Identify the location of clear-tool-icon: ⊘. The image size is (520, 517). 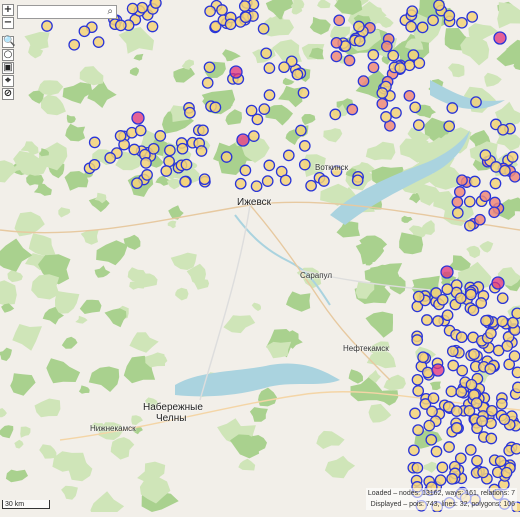
(8, 94).